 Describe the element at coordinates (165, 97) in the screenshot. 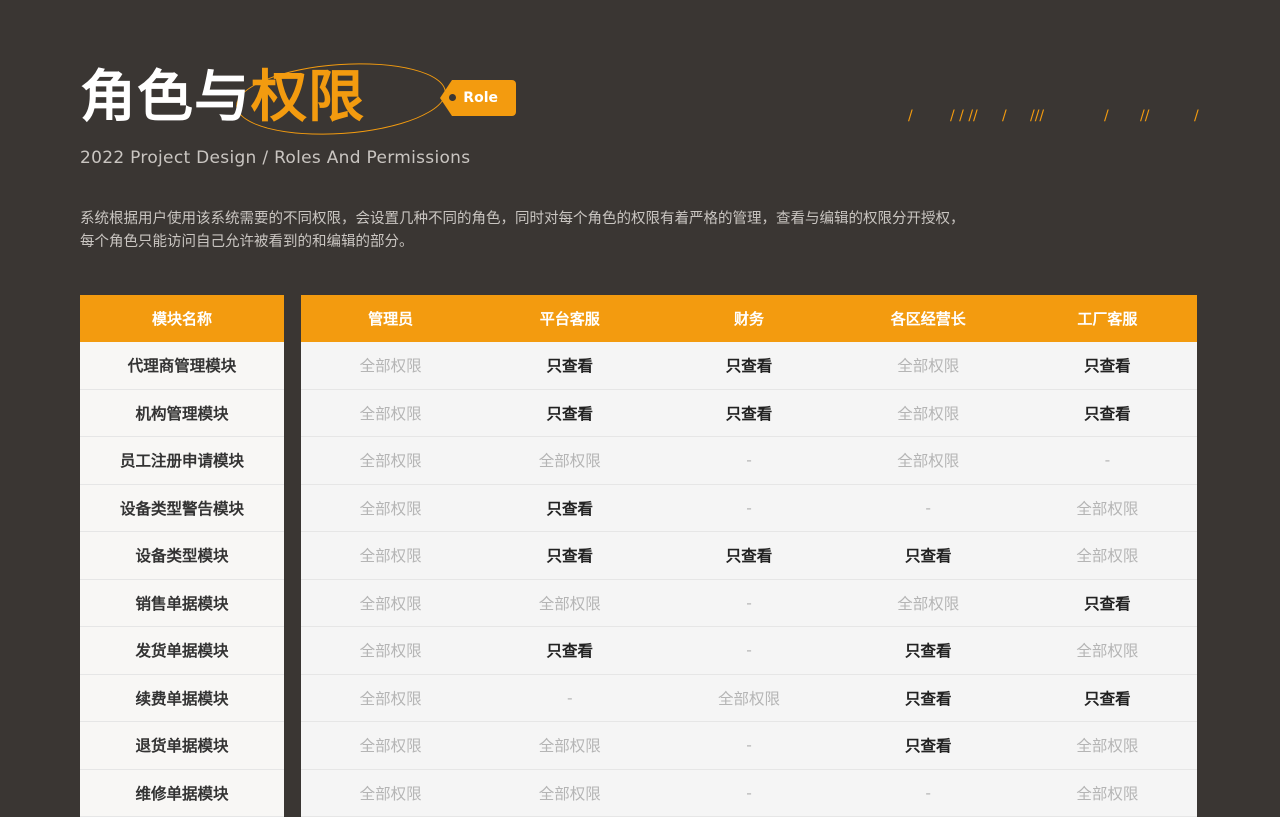

I see `page-title-white: 角色与` at that location.